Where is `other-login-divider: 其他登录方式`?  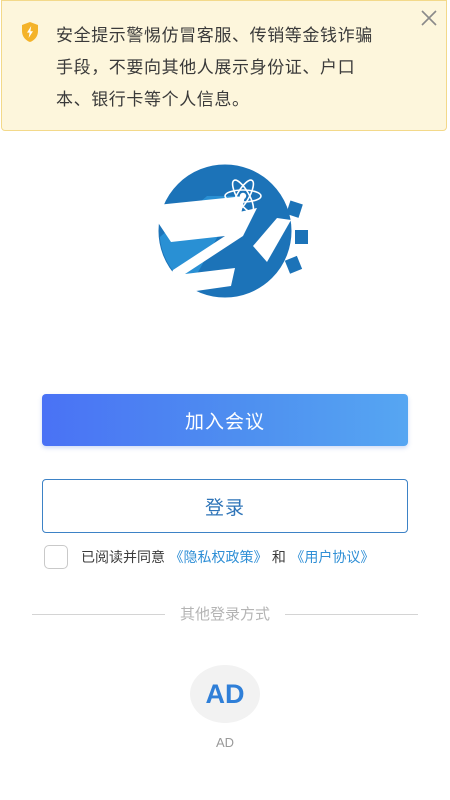 other-login-divider: 其他登录方式 is located at coordinates (225, 614).